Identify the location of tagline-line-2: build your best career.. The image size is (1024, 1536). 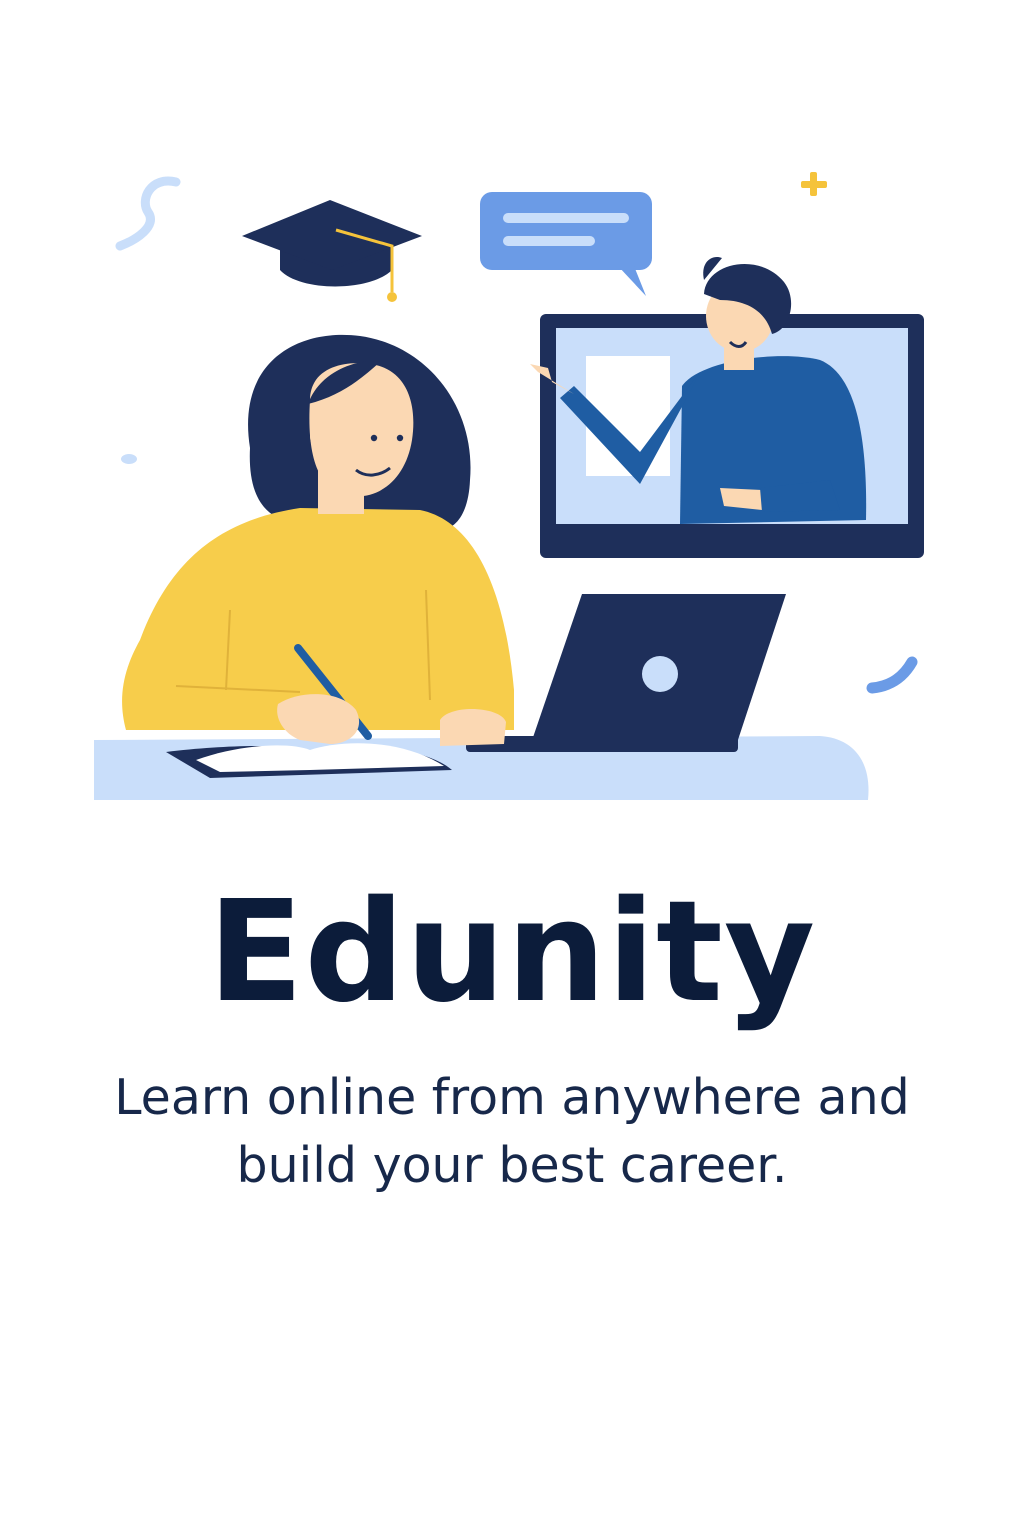
(512, 1165).